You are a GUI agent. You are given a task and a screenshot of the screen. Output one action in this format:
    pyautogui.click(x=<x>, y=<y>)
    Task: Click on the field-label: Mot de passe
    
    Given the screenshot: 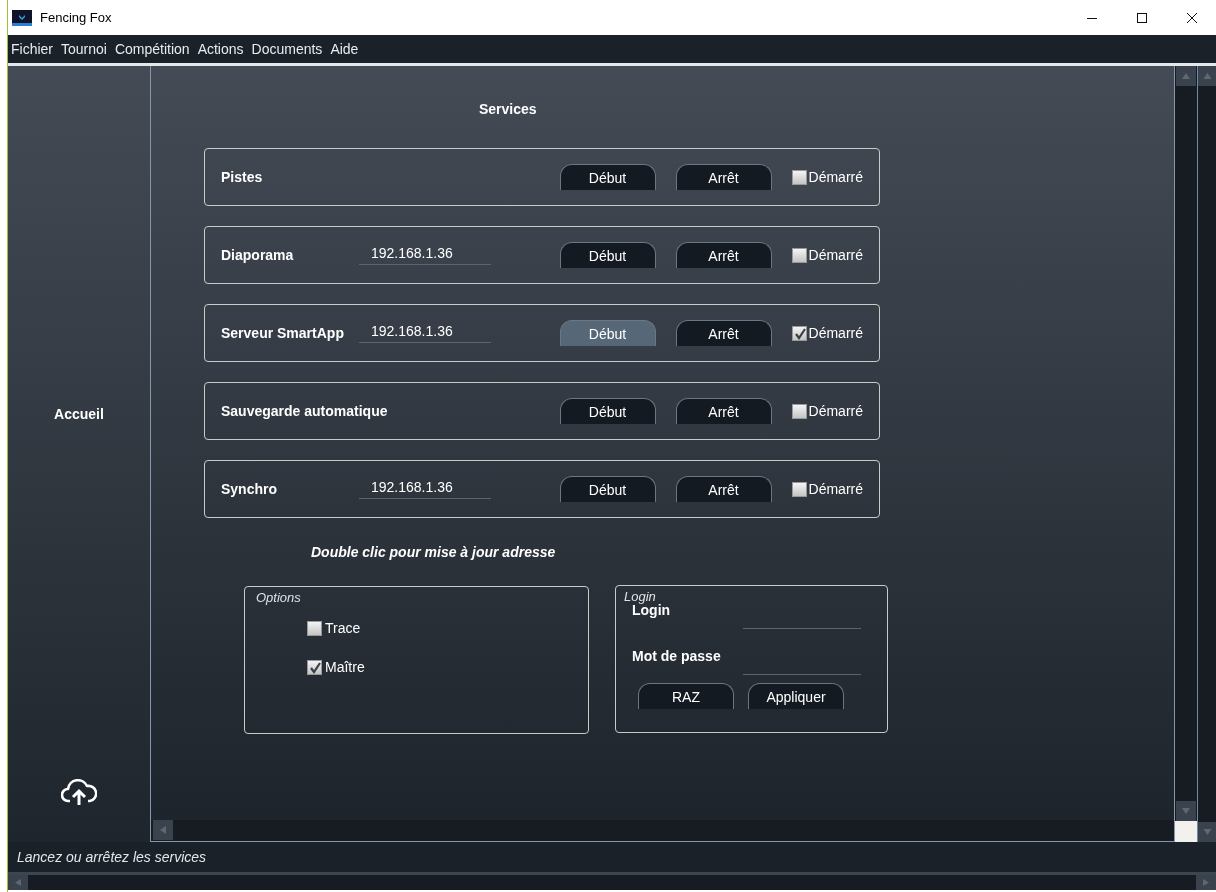 What is the action you would take?
    pyautogui.click(x=676, y=656)
    